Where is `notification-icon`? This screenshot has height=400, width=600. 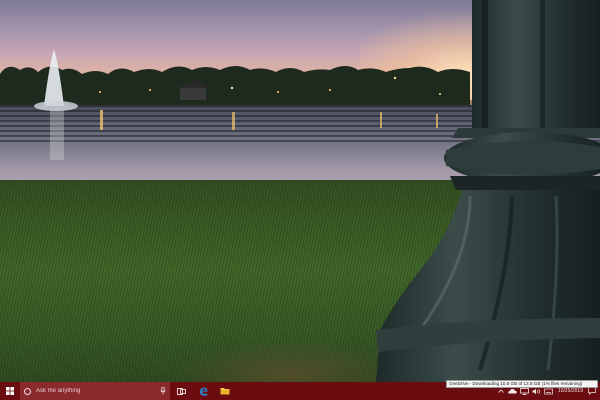
notification-icon is located at coordinates (592, 391).